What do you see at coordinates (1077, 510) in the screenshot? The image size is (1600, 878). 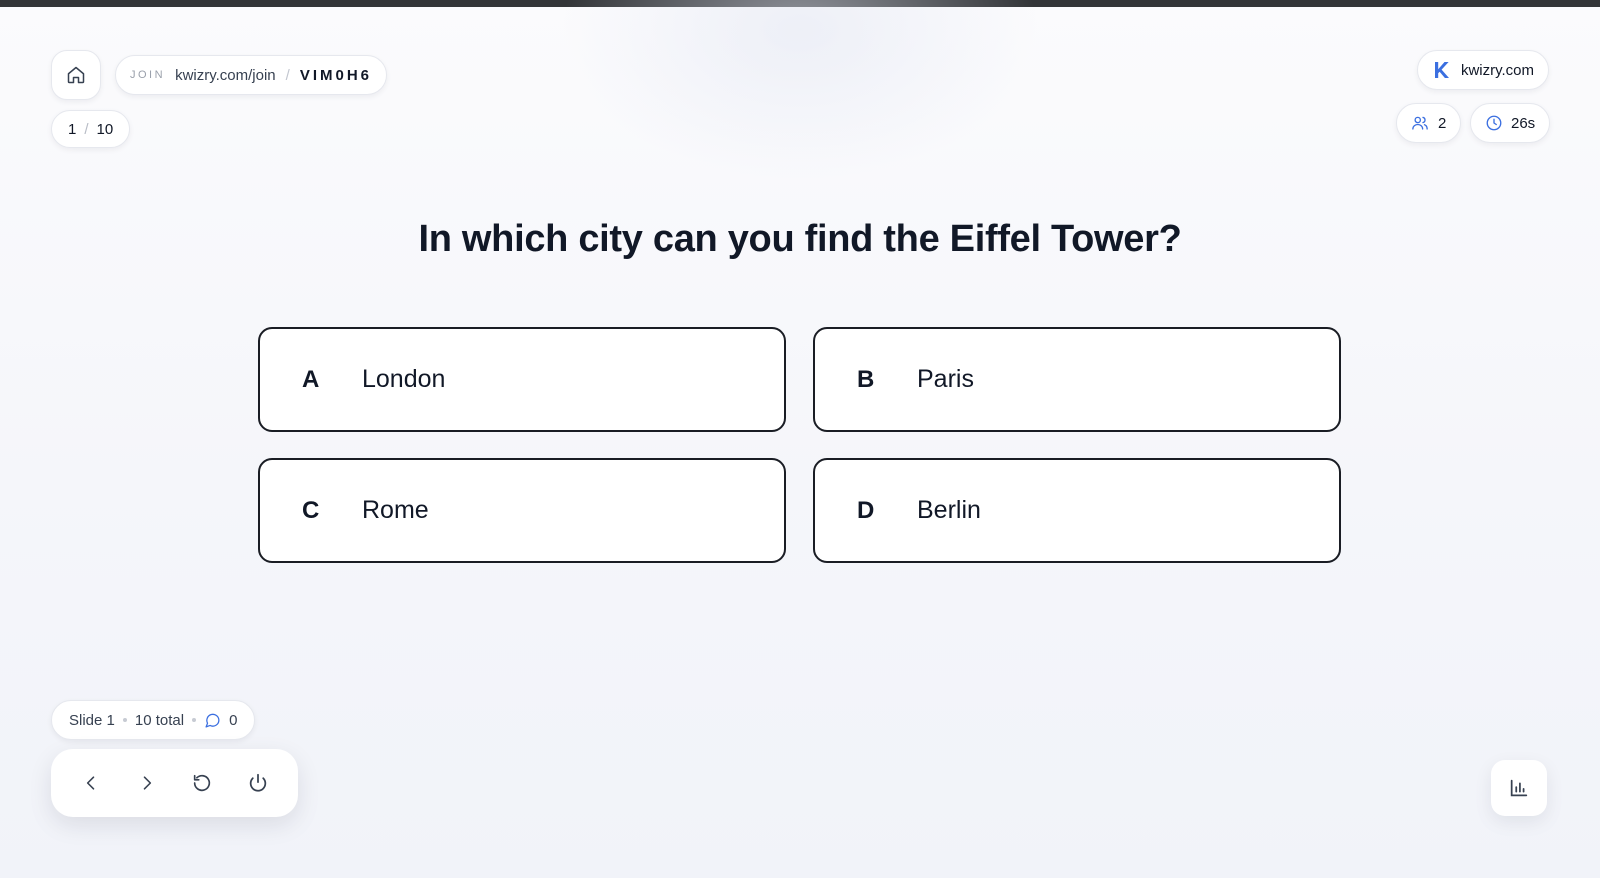 I see `answer-option-d: D Berlin` at bounding box center [1077, 510].